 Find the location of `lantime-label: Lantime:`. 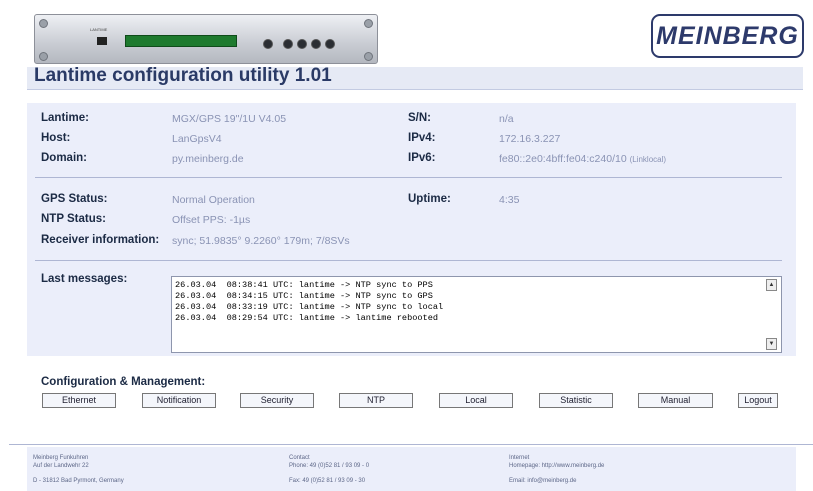

lantime-label: Lantime: is located at coordinates (65, 118).